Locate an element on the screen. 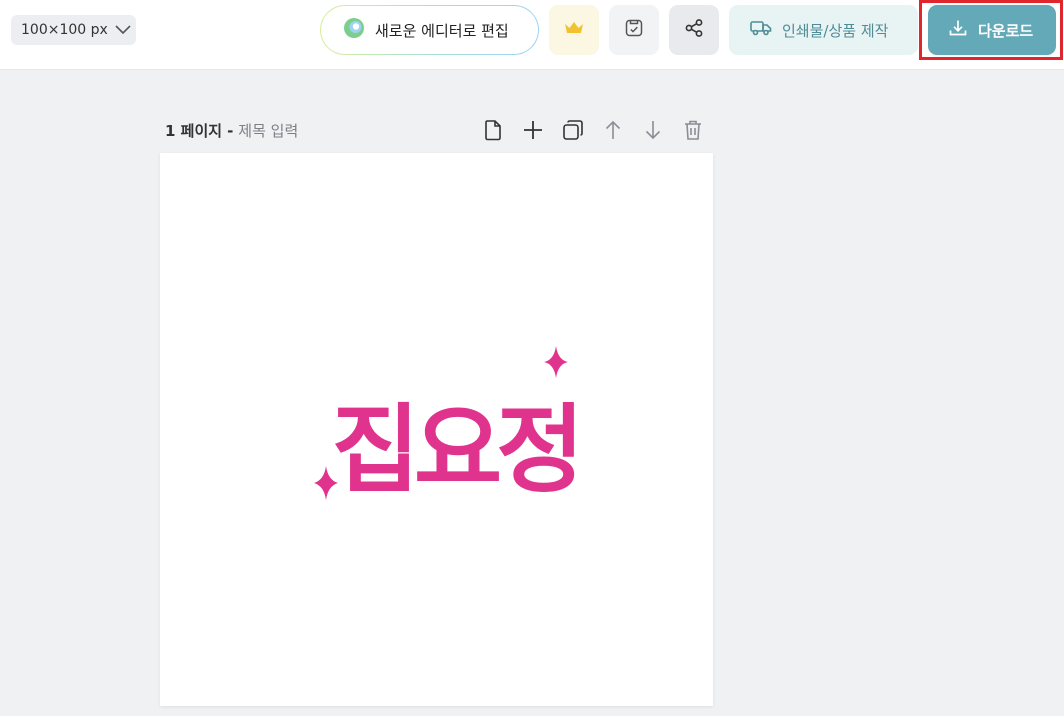 The width and height of the screenshot is (1064, 716). move-up-icon is located at coordinates (613, 130).